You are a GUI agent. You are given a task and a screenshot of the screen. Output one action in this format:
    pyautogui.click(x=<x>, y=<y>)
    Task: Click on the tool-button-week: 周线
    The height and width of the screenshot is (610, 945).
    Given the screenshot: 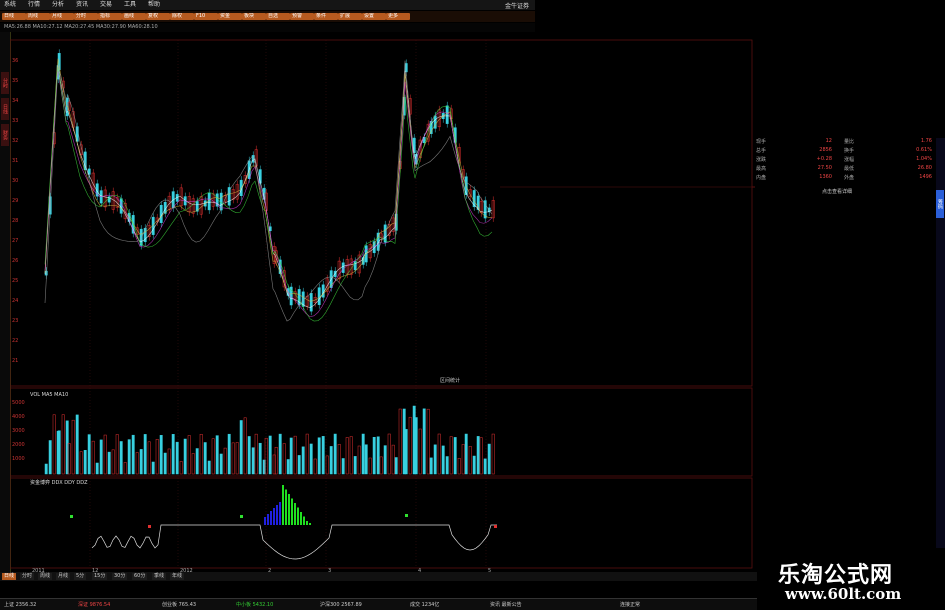 What is the action you would take?
    pyautogui.click(x=38, y=16)
    